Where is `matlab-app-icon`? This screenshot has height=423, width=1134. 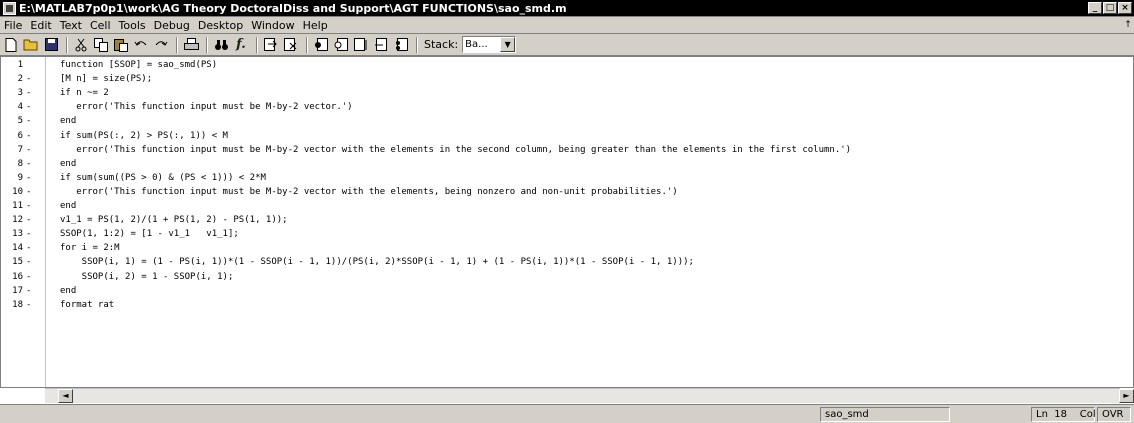
matlab-app-icon is located at coordinates (9, 8).